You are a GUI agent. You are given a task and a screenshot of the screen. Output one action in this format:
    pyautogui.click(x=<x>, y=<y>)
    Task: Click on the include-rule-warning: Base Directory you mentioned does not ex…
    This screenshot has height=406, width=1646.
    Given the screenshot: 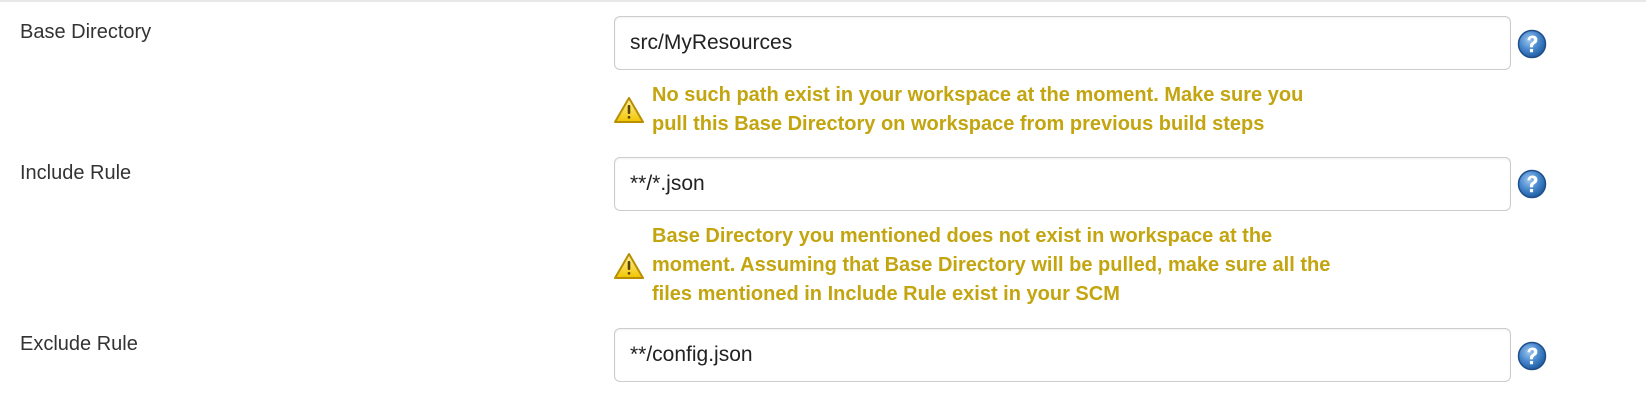 What is the action you would take?
    pyautogui.click(x=971, y=265)
    